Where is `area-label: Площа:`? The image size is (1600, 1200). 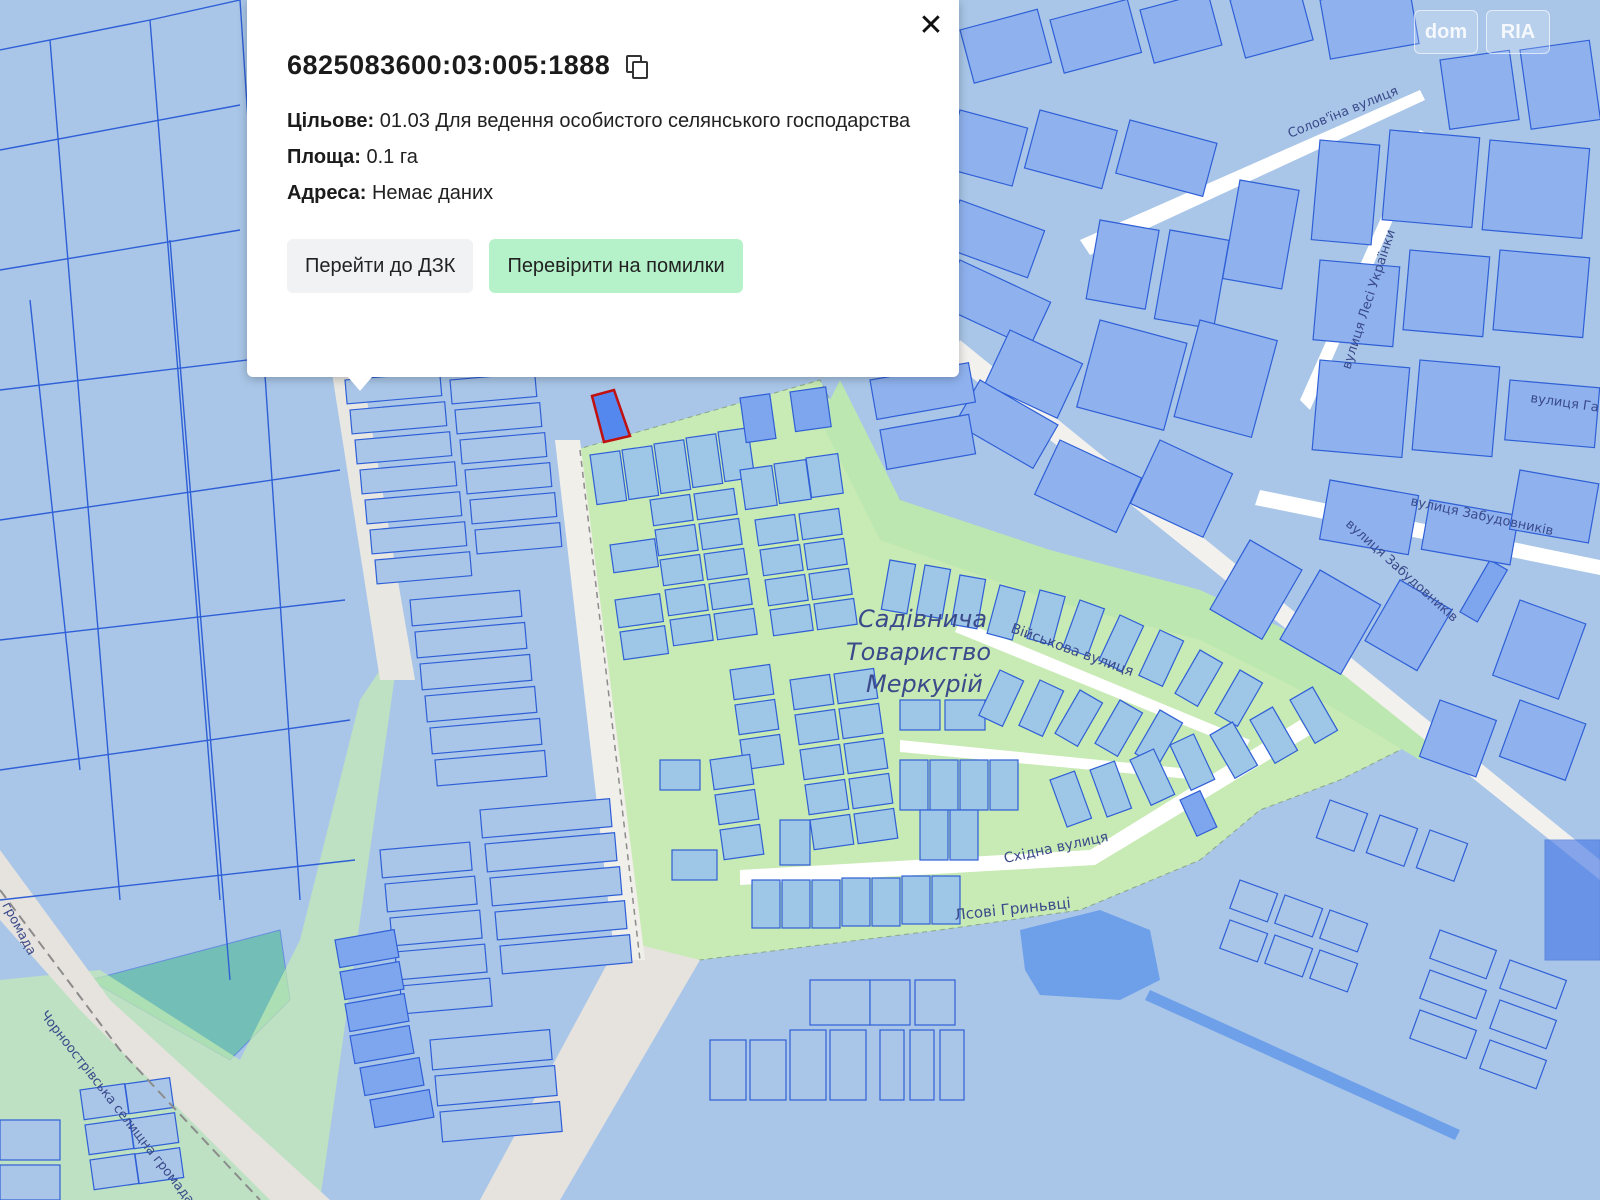 area-label: Площа: is located at coordinates (324, 157).